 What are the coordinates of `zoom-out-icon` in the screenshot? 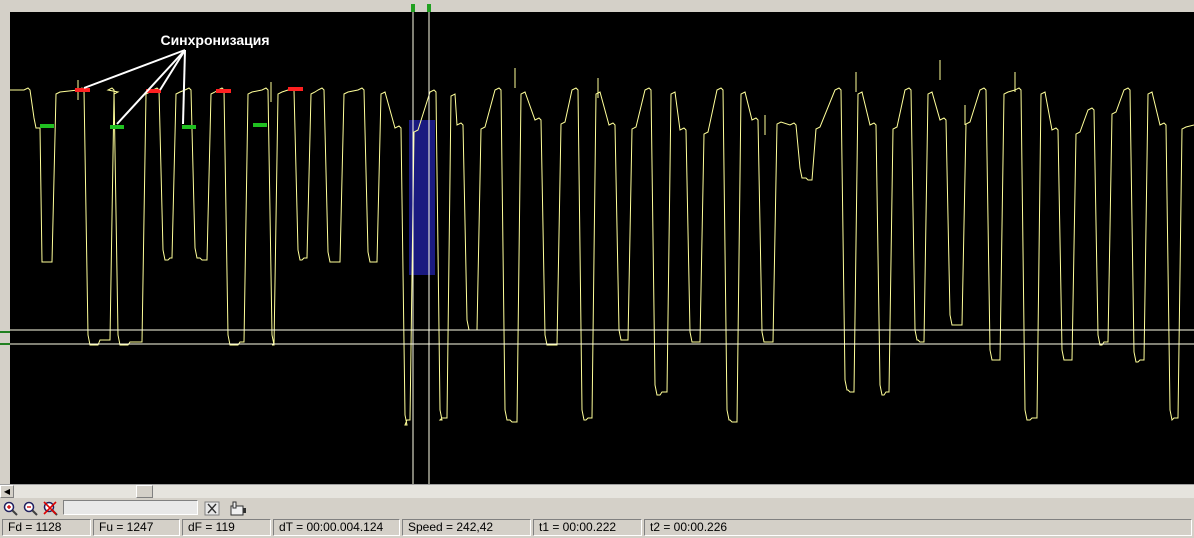 It's located at (30, 508).